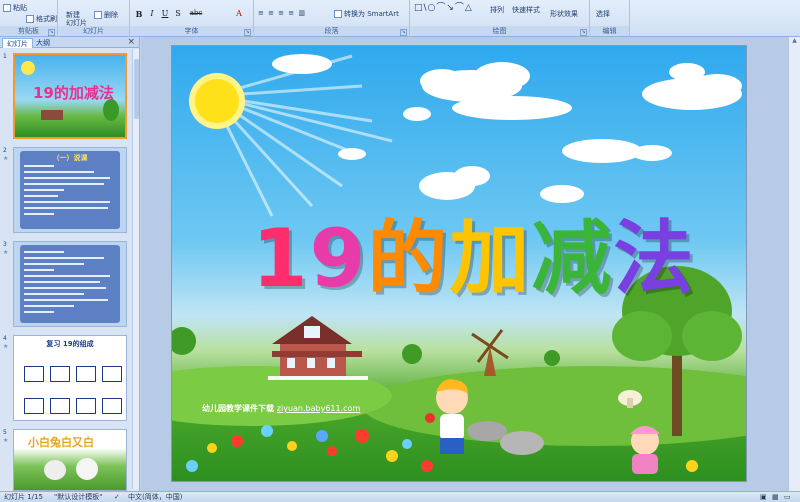  What do you see at coordinates (87, 469) in the screenshot?
I see `rabbit-icon` at bounding box center [87, 469].